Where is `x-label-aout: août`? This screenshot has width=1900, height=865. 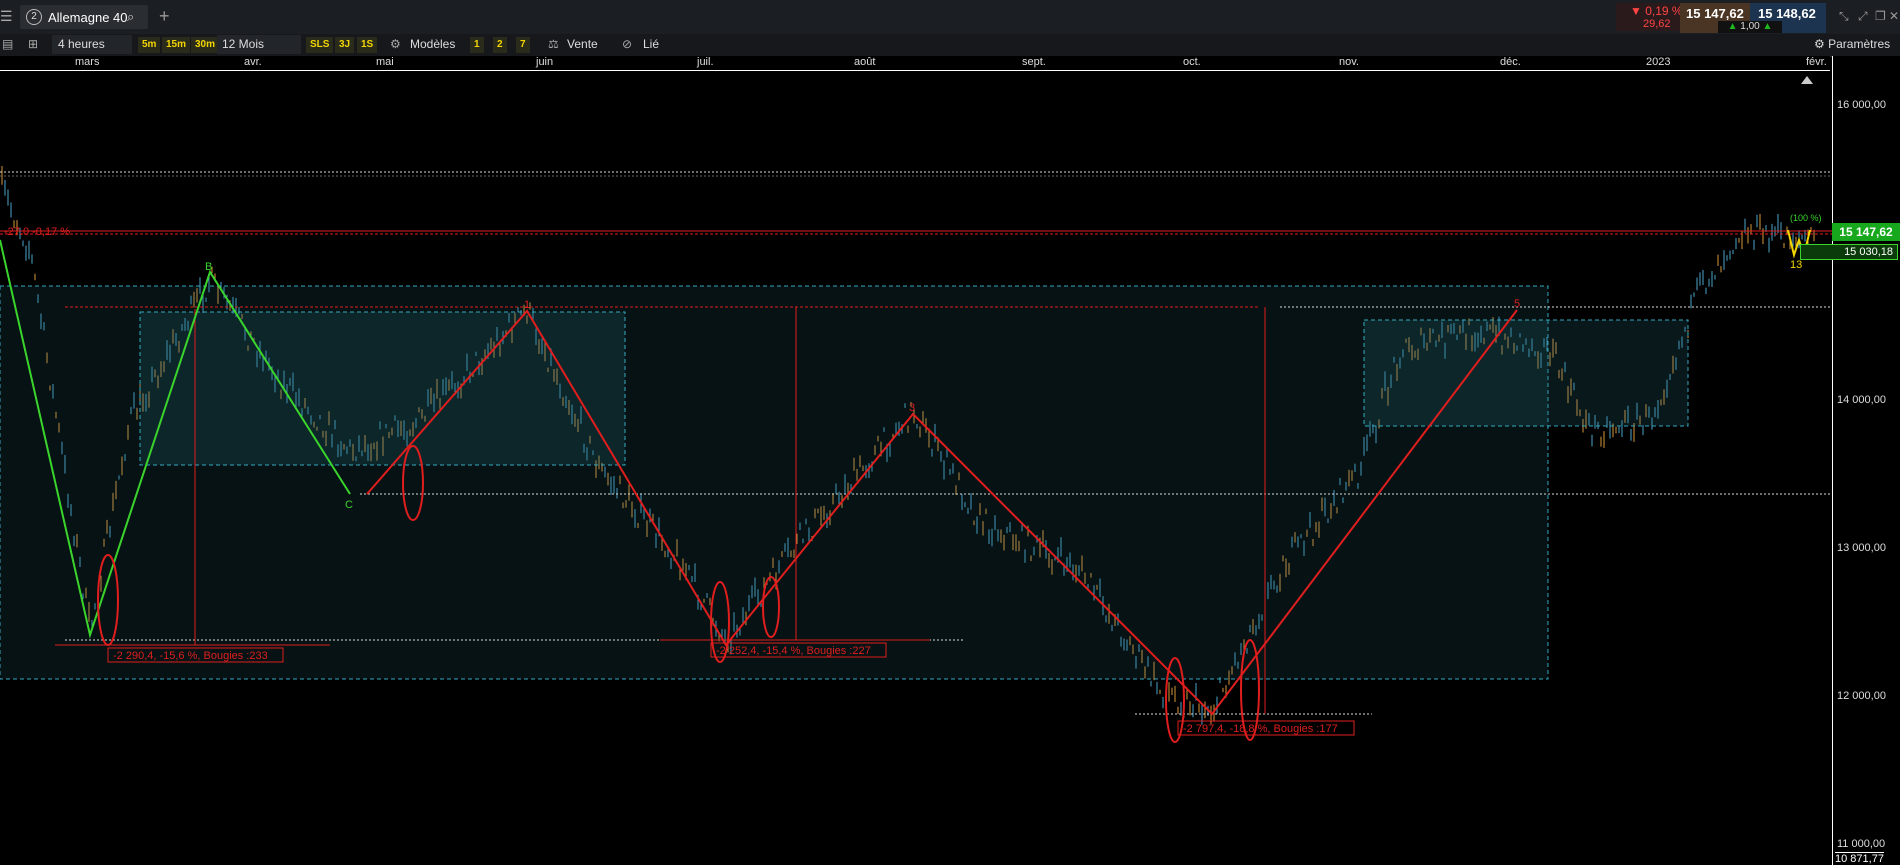
x-label-aout: août is located at coordinates (865, 62).